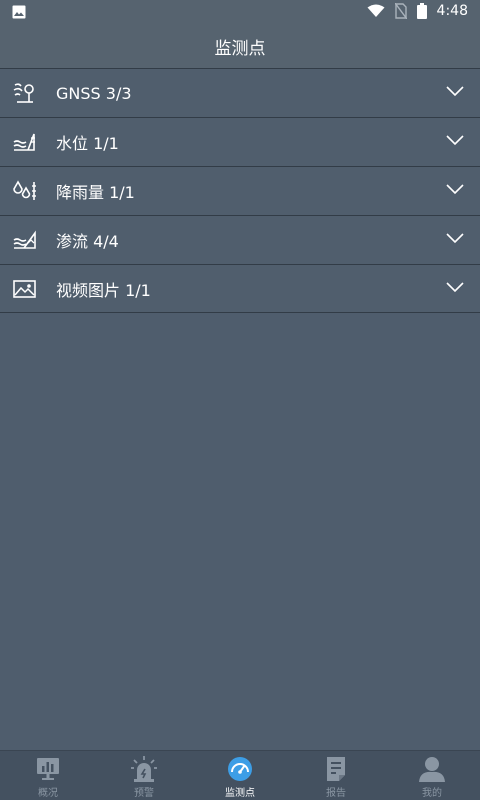 This screenshot has height=800, width=480. What do you see at coordinates (24, 142) in the screenshot?
I see `water-level-icon` at bounding box center [24, 142].